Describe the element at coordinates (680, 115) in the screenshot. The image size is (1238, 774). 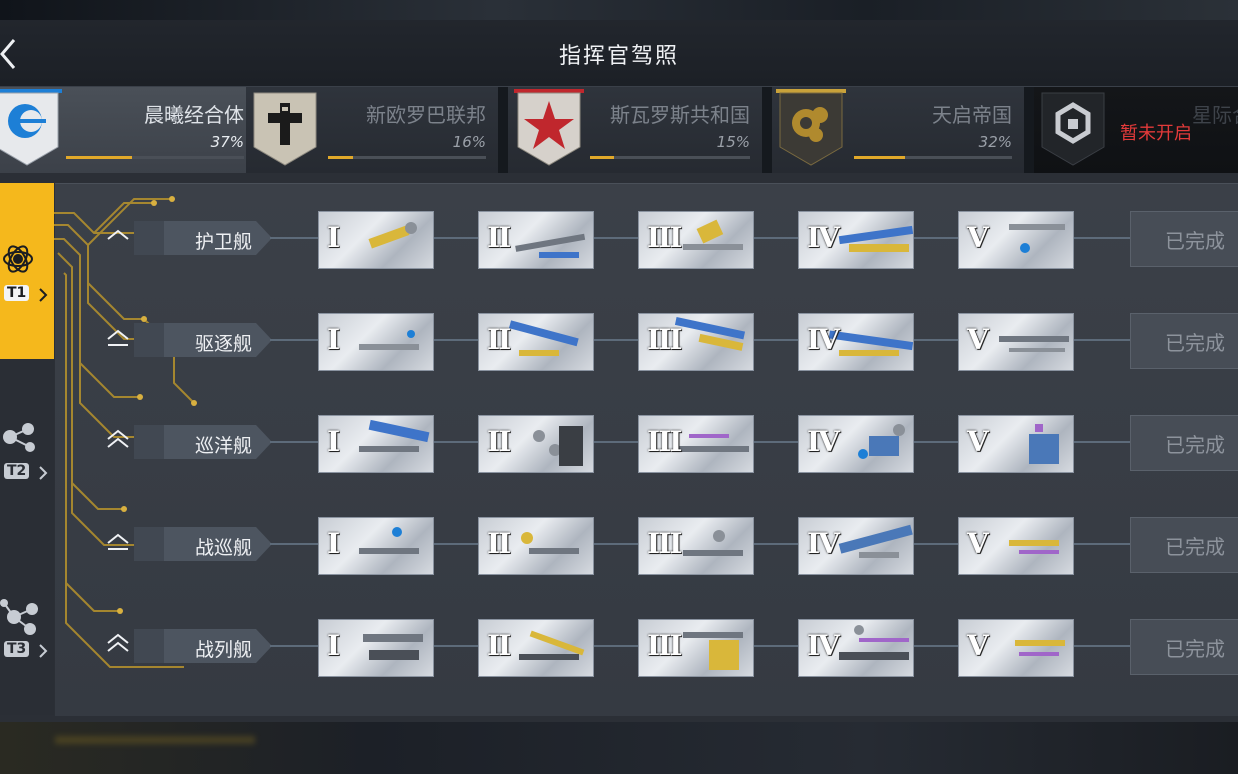
I see `faction-name: 斯瓦罗斯共和国` at that location.